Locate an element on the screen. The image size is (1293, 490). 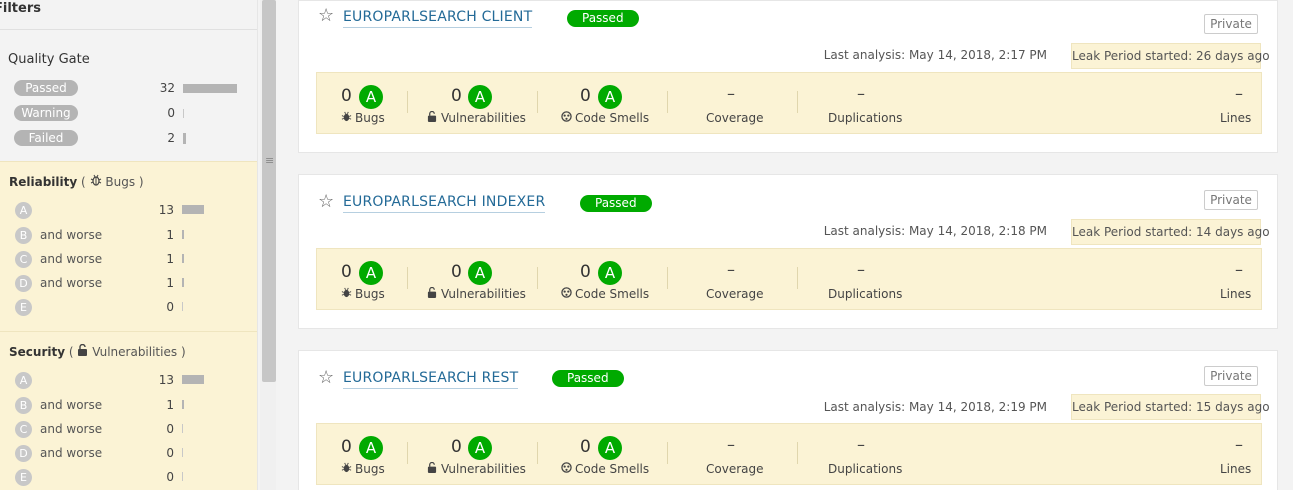
maintainability-rating: A is located at coordinates (610, 448).